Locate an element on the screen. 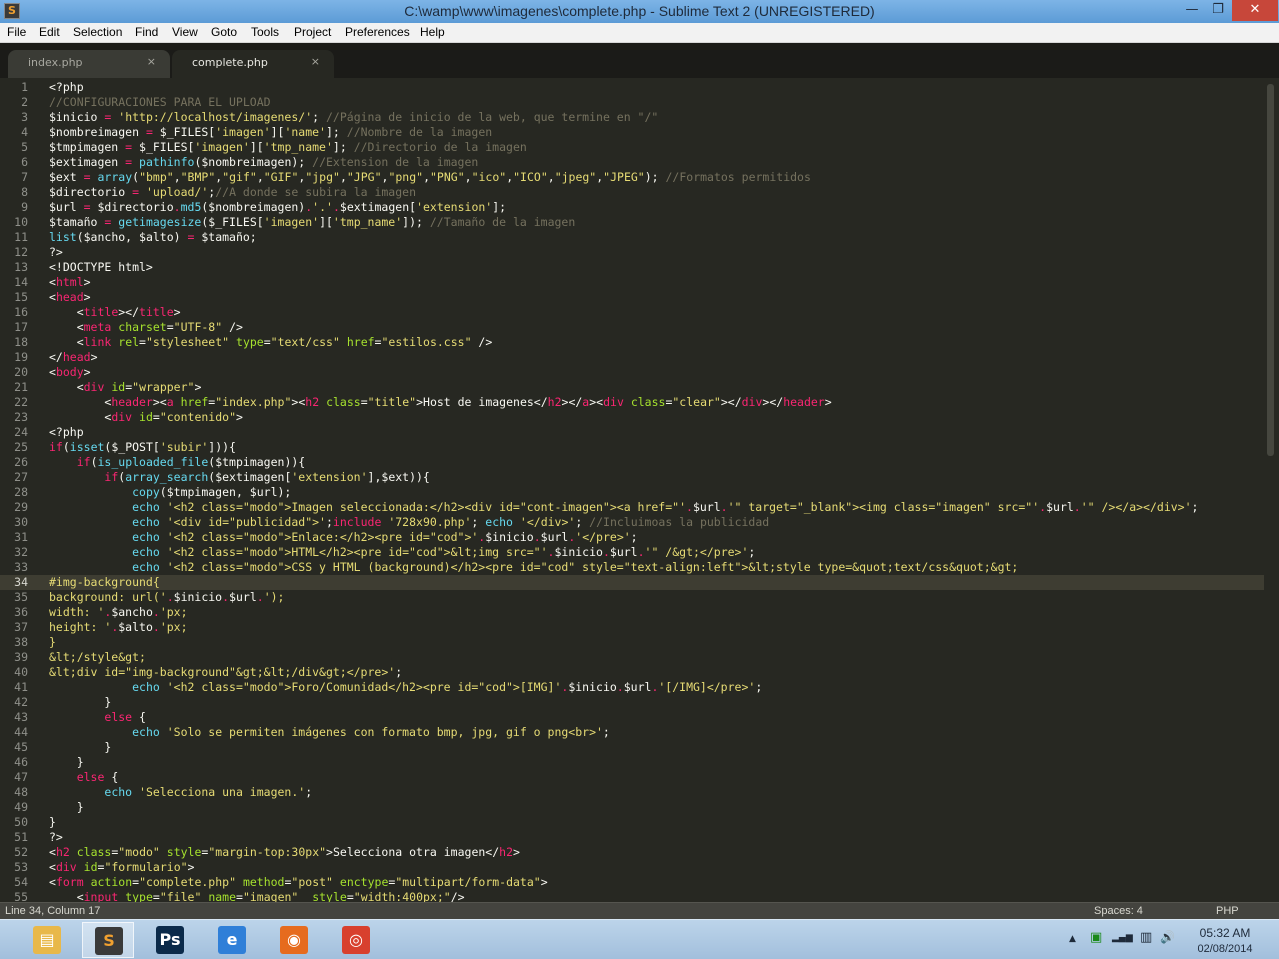 Image resolution: width=1279 pixels, height=959 pixels. close-button: ✕ is located at coordinates (1255, 10).